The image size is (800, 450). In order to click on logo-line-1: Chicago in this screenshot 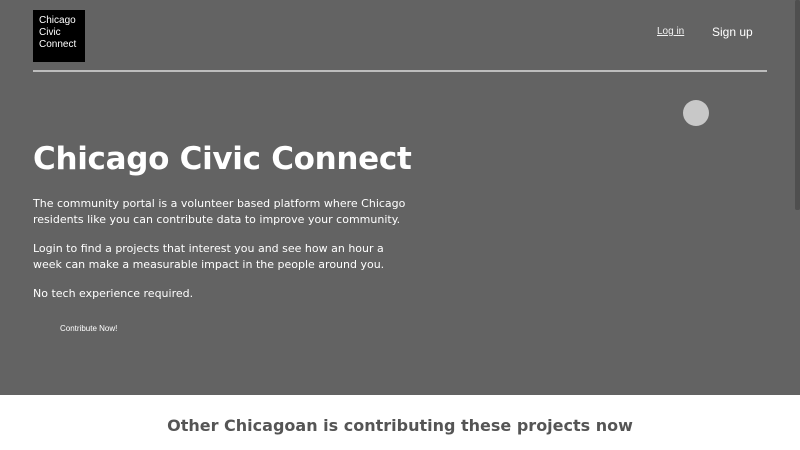, I will do `click(57, 20)`.